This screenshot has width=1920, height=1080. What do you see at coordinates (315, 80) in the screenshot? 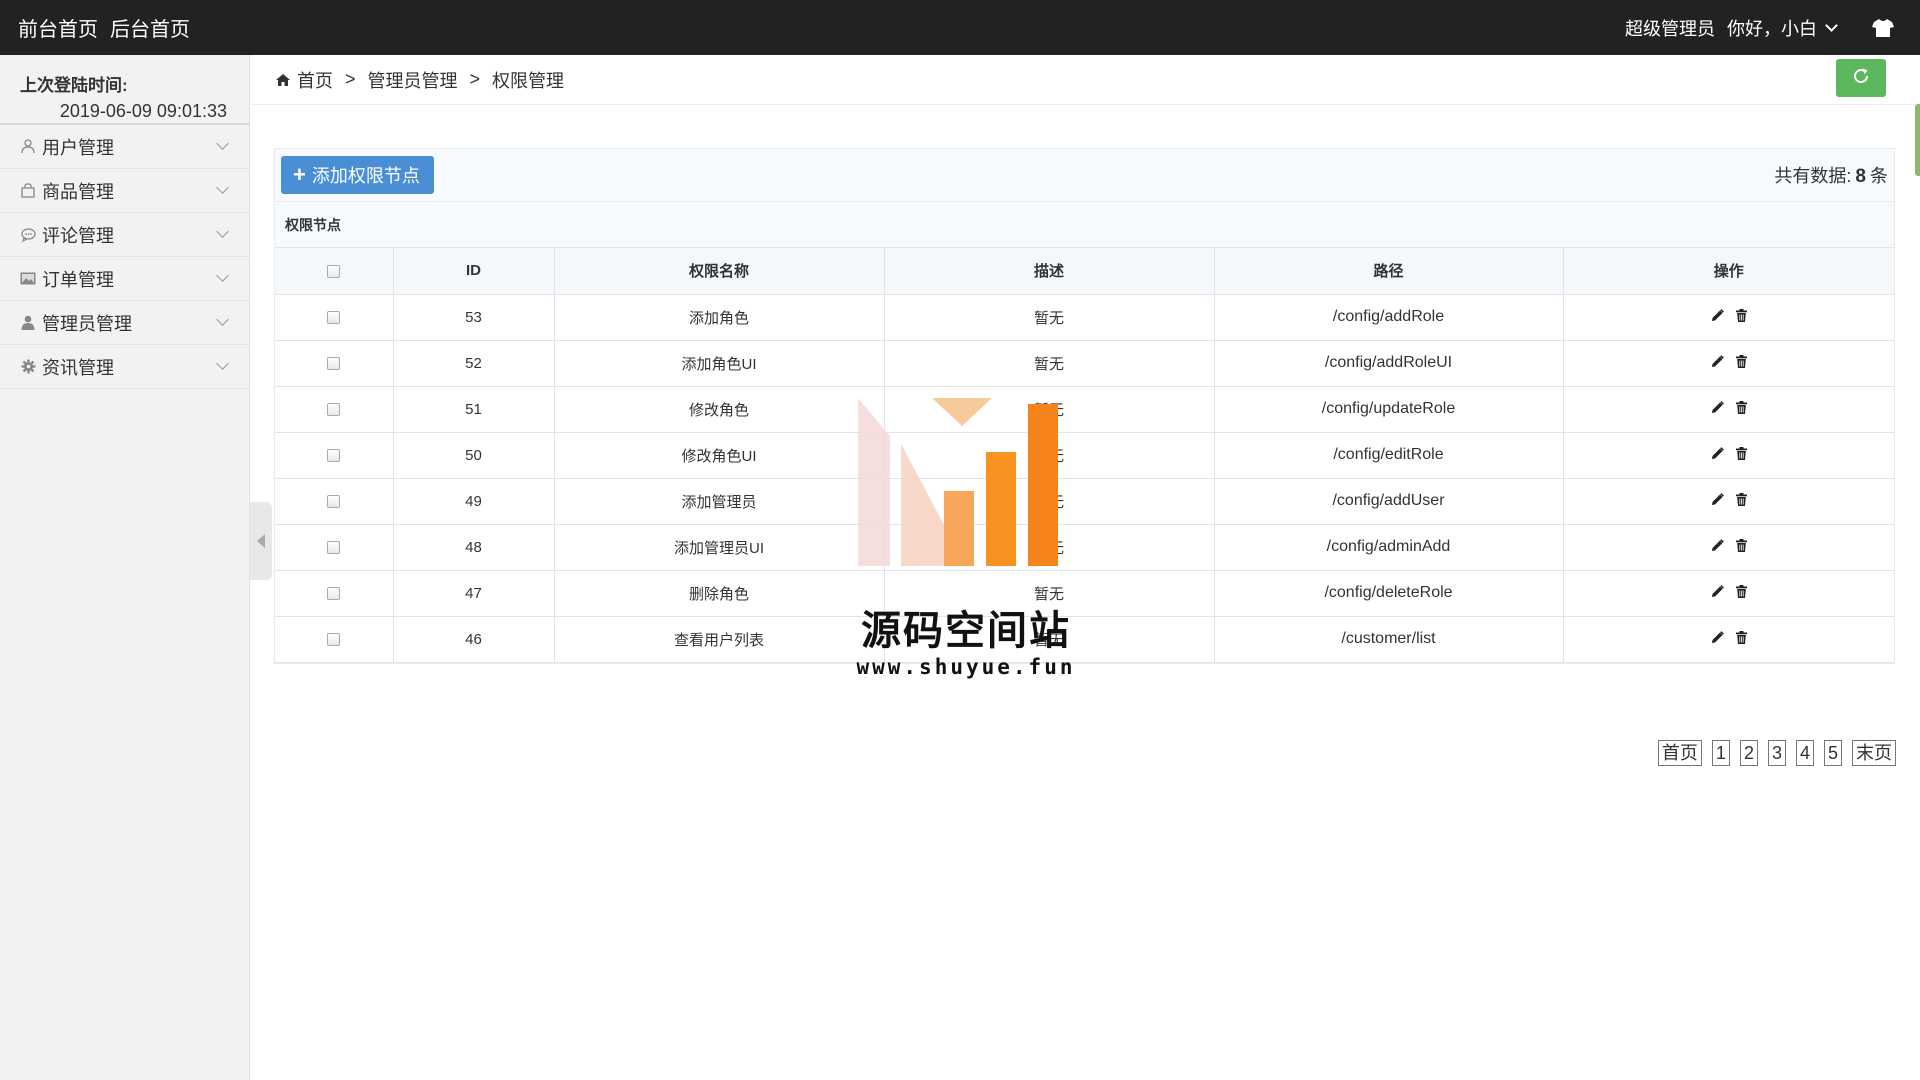
I see `breadcrumb-home: 首页` at bounding box center [315, 80].